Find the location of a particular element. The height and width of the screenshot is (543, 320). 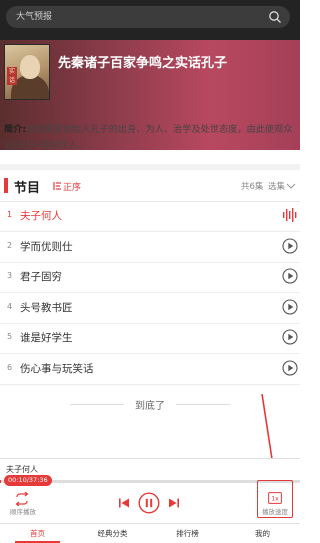

search-icon is located at coordinates (275, 17).